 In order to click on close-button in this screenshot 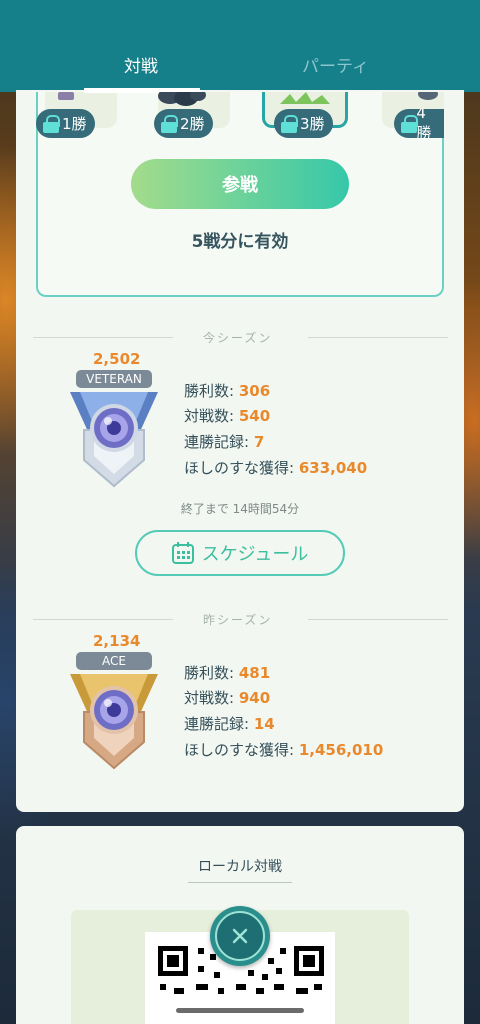, I will do `click(240, 936)`.